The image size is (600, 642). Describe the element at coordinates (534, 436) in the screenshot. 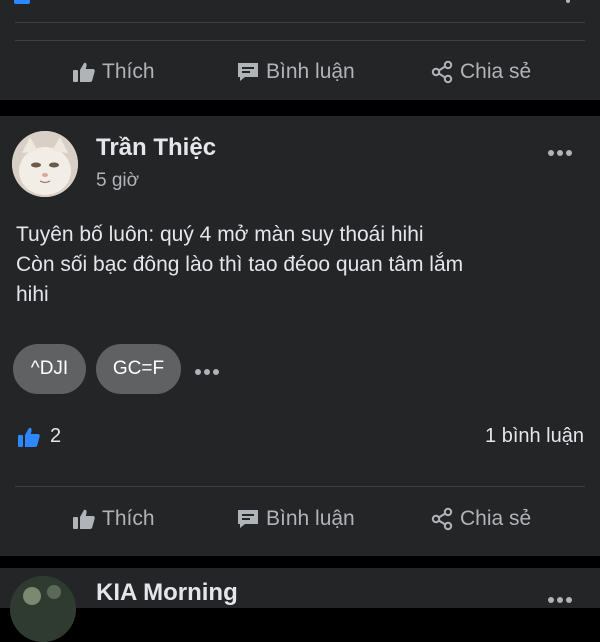

I see `comment-count: 1 bình luận` at that location.